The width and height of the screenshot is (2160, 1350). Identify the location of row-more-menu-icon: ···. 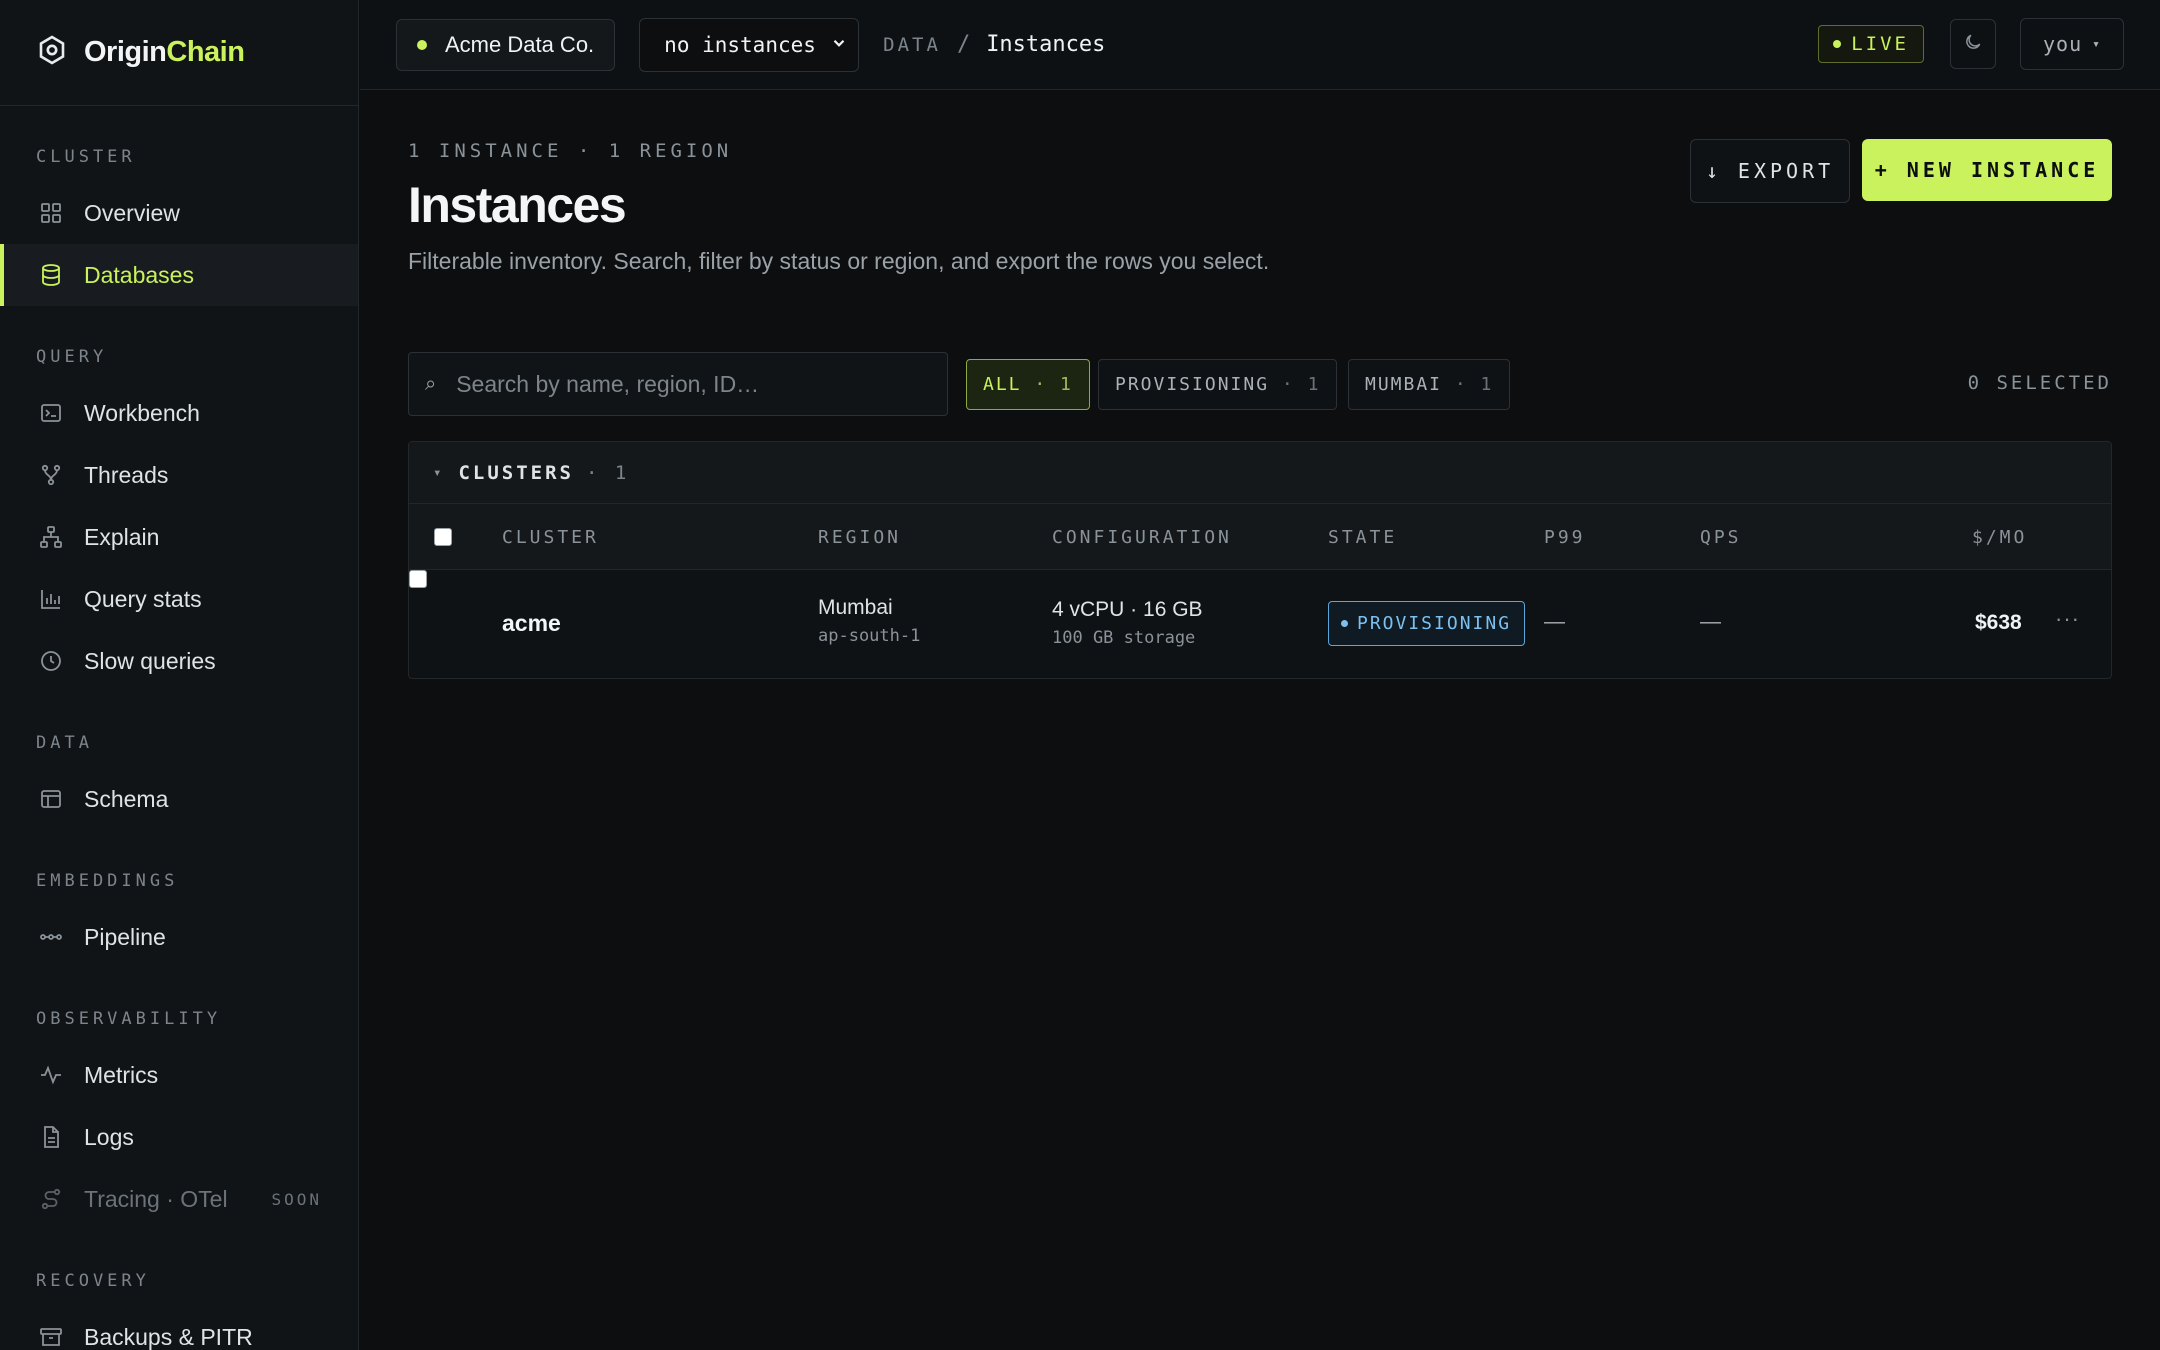
(2067, 619).